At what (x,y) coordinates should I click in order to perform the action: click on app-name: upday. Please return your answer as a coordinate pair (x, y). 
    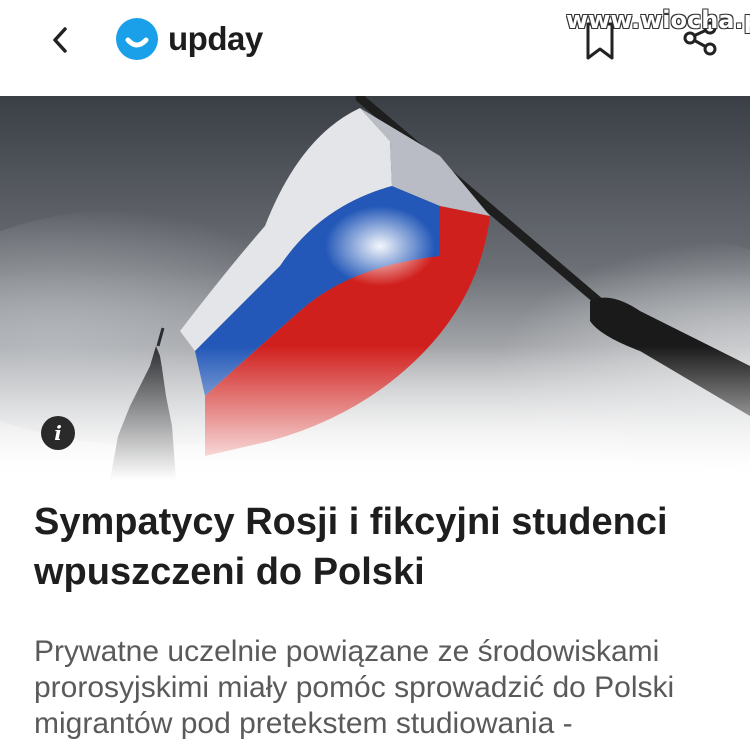
    Looking at the image, I should click on (215, 38).